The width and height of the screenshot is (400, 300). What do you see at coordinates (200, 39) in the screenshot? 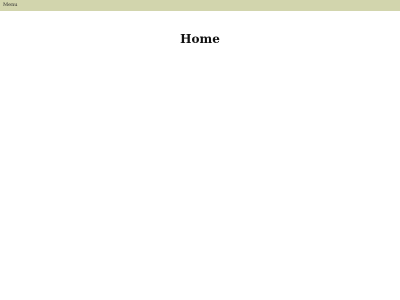
I see `page-title: Home` at bounding box center [200, 39].